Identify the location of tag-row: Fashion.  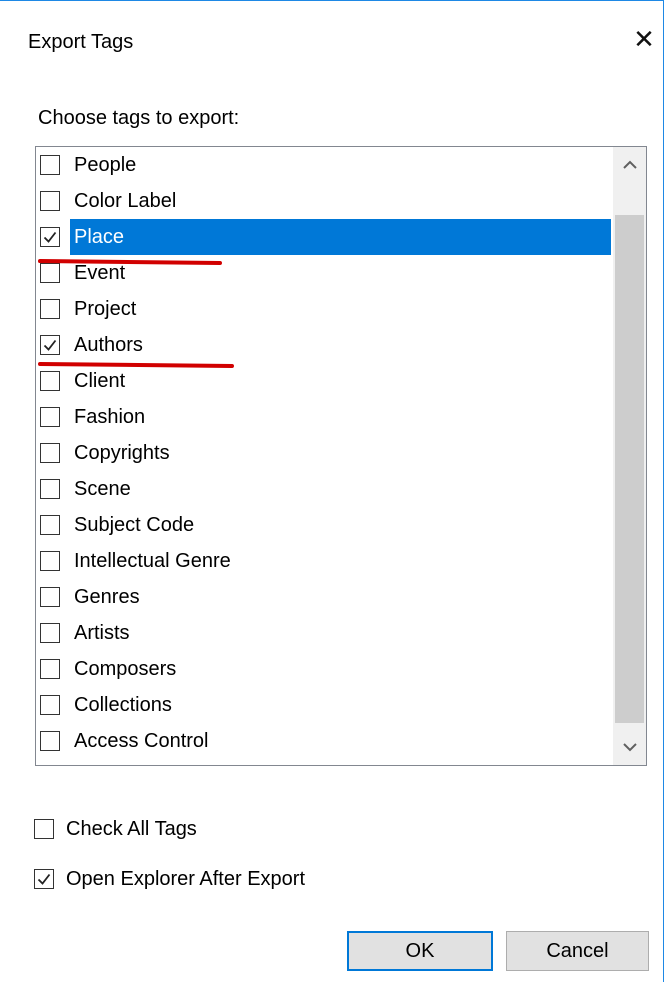
(323, 417).